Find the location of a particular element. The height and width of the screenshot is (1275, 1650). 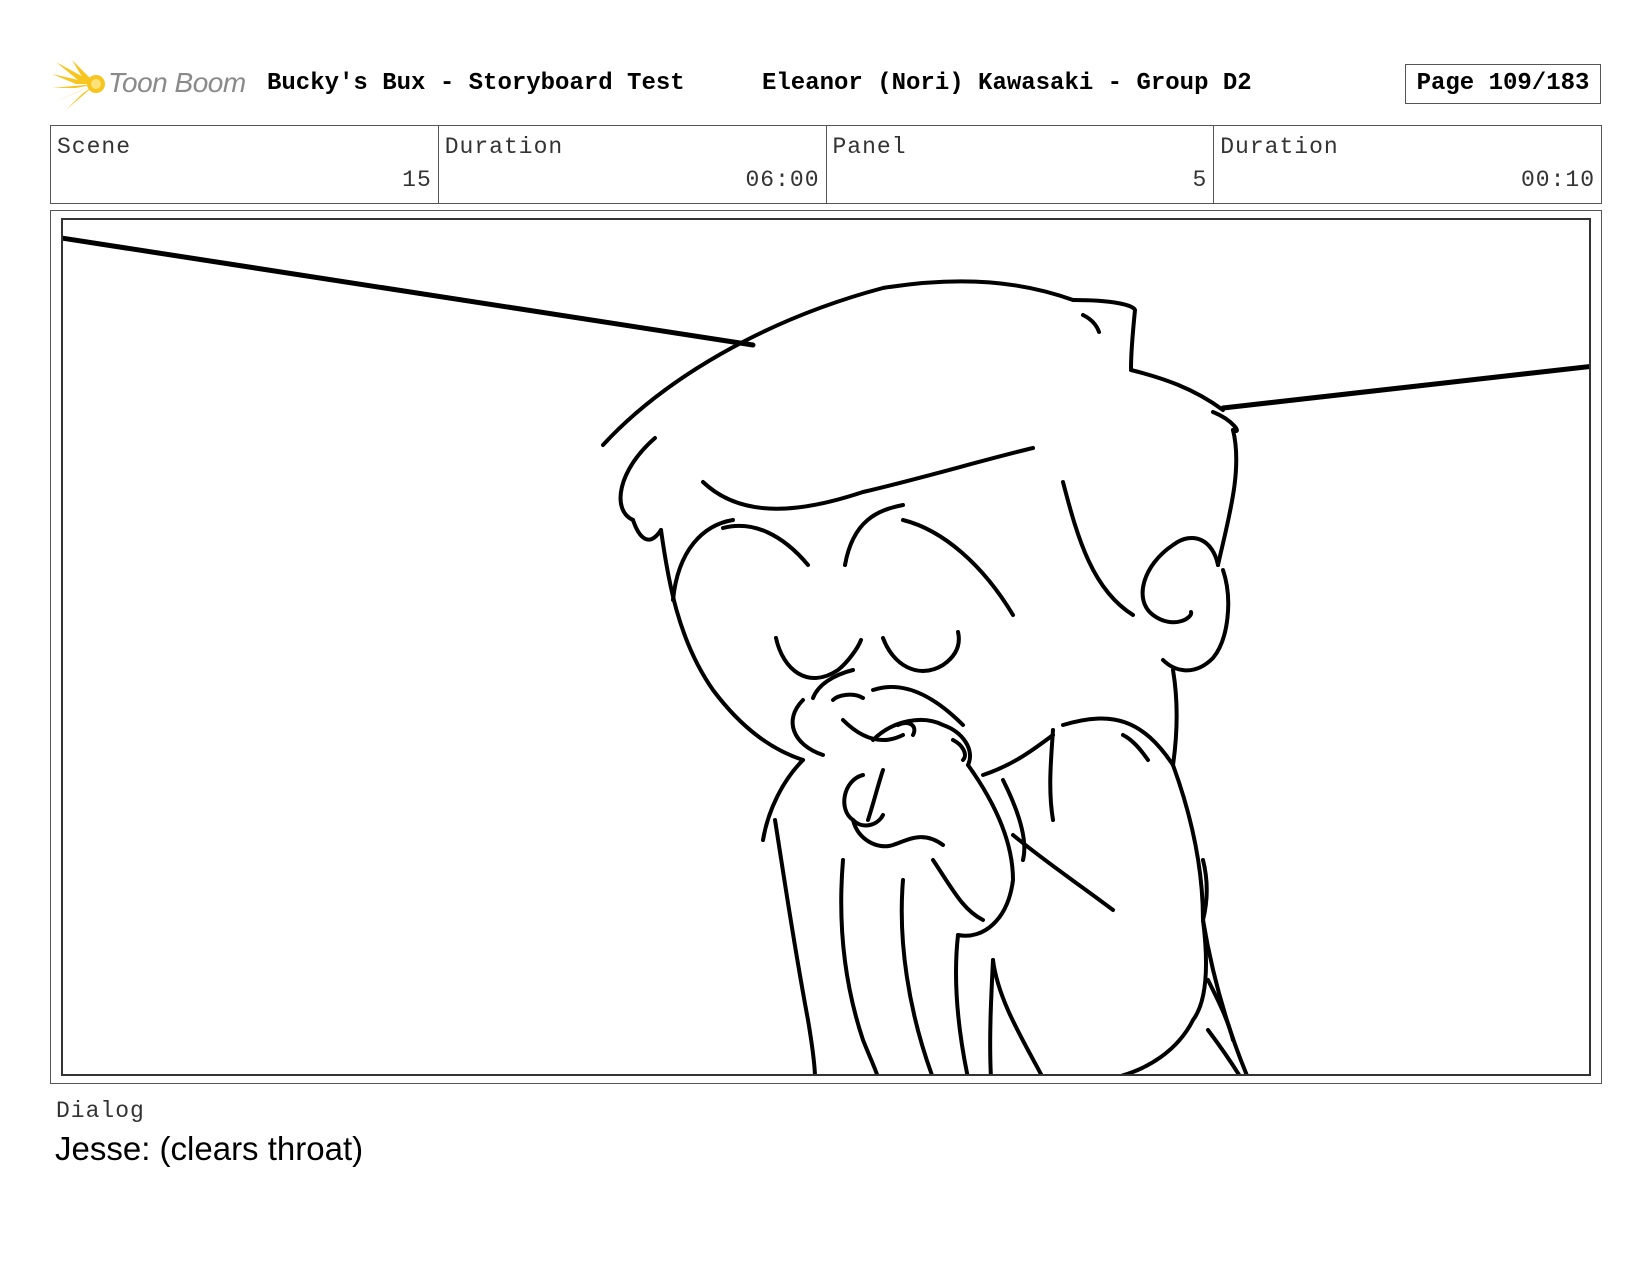

scene-cell: Scene 15 is located at coordinates (244, 164).